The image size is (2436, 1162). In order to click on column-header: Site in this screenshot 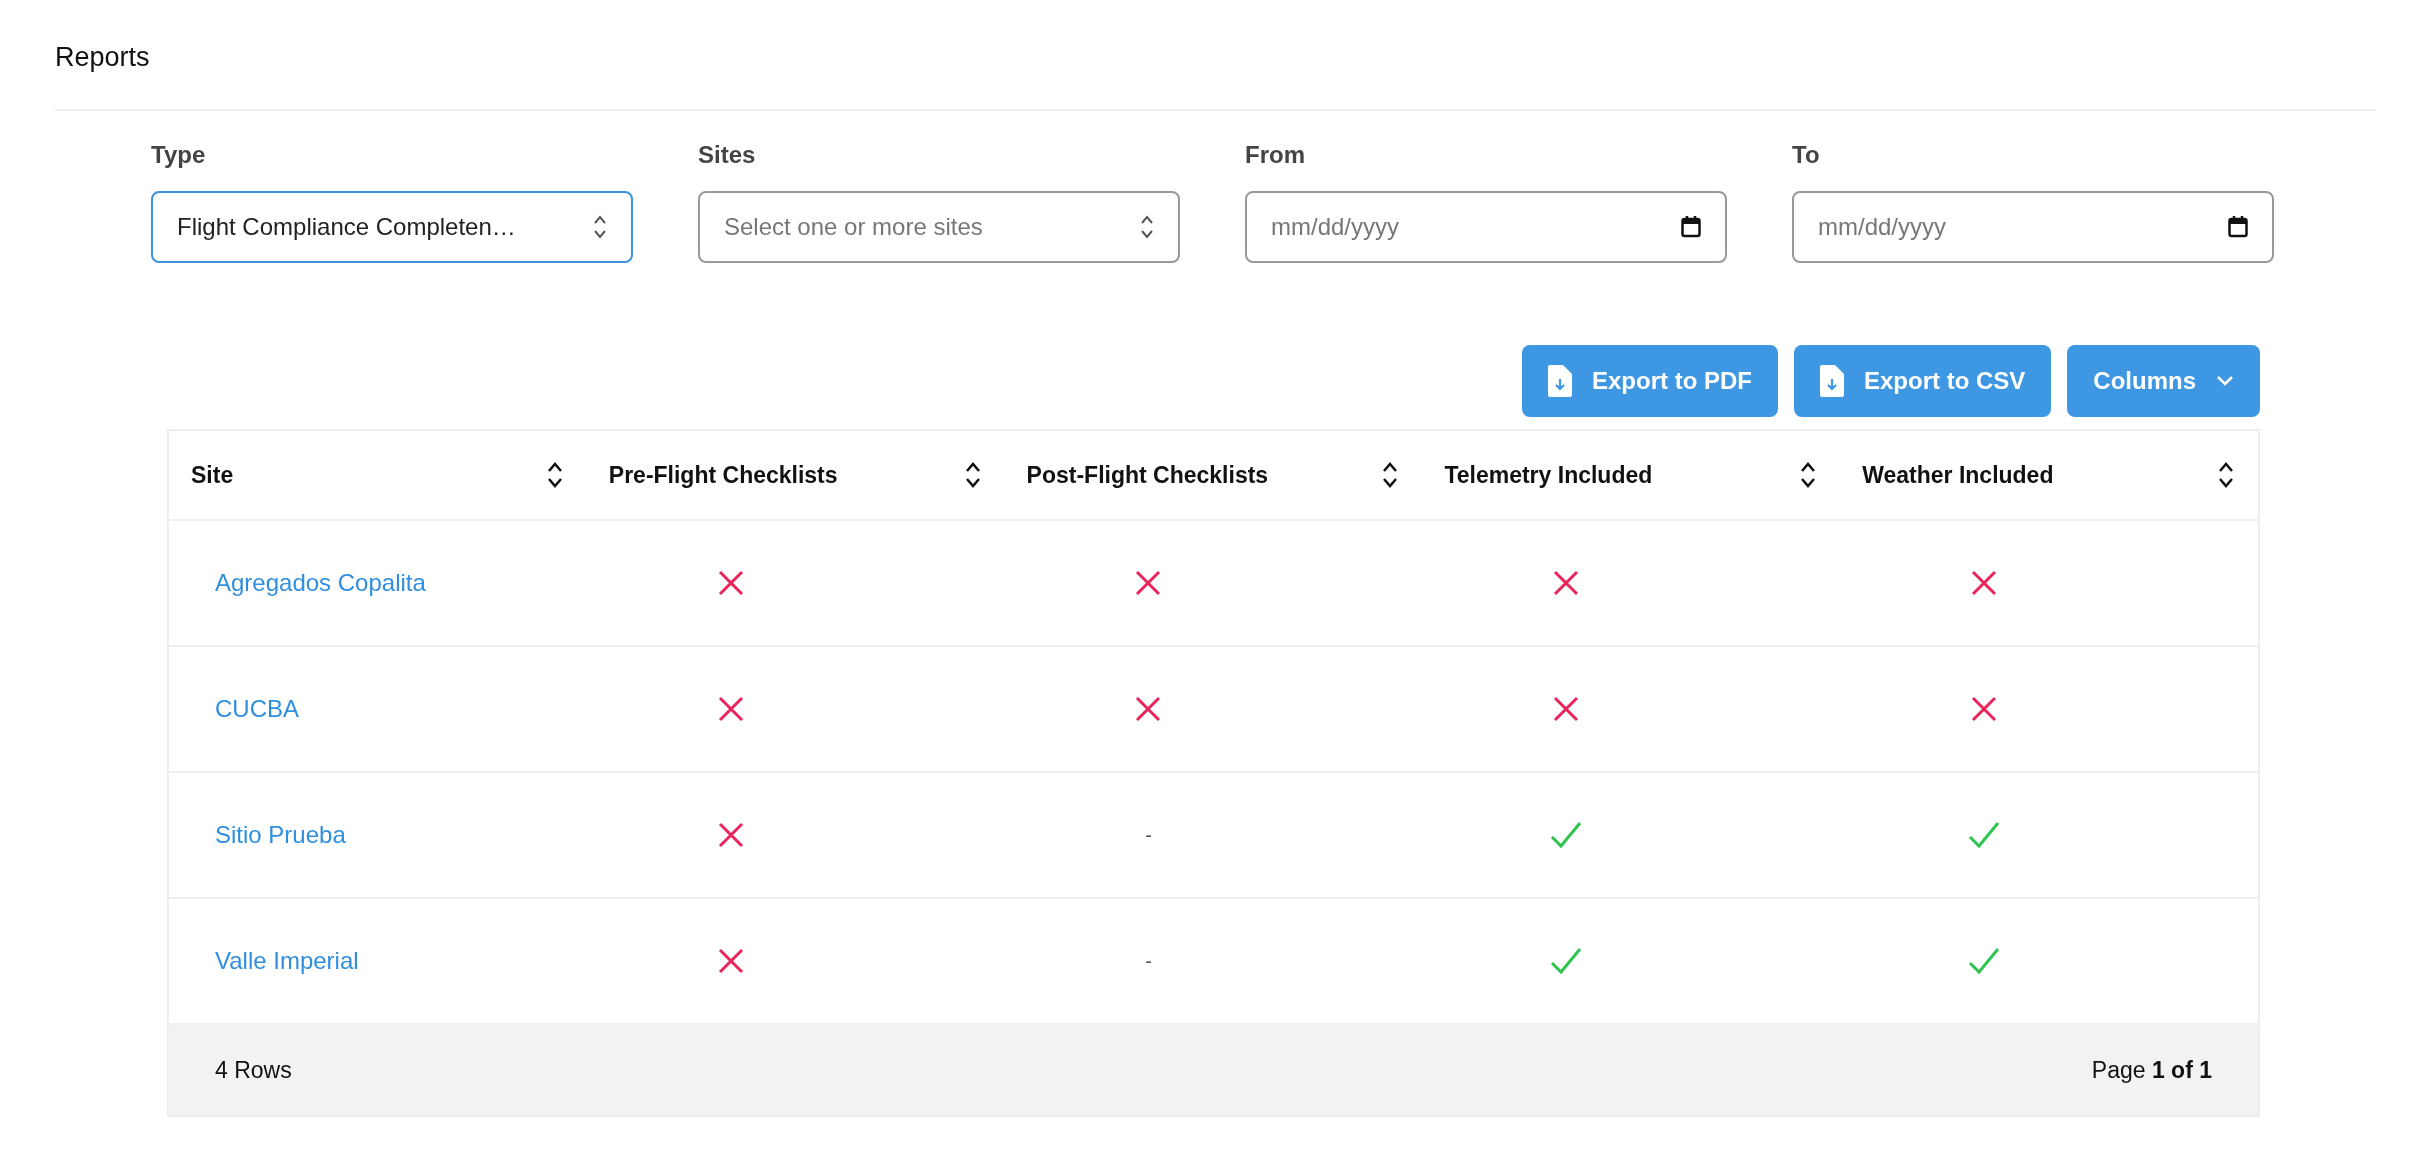, I will do `click(212, 475)`.